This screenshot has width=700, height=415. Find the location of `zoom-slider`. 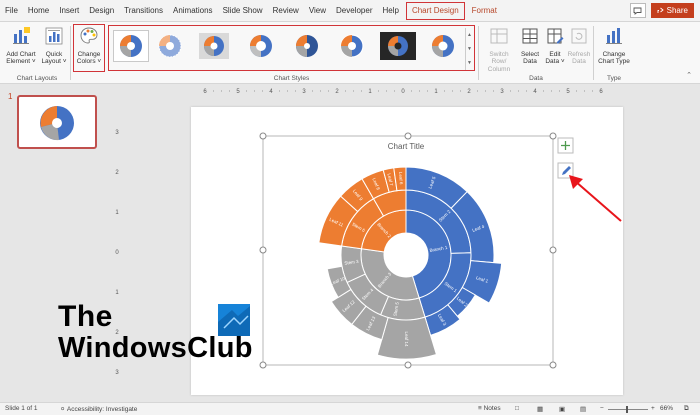

zoom-slider is located at coordinates (628, 409).